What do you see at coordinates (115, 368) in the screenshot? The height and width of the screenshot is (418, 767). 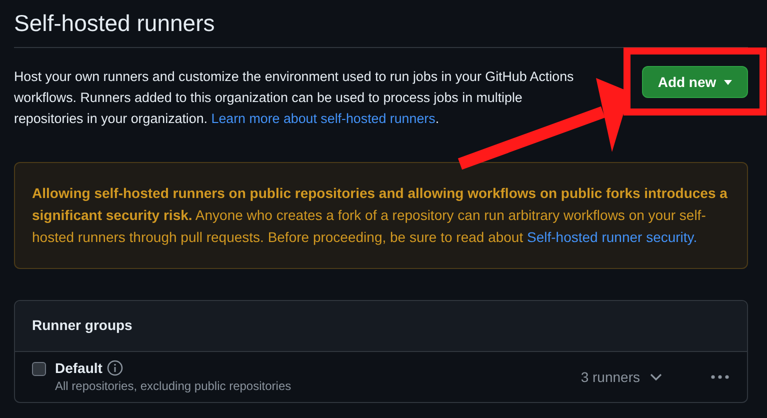 I see `info-icon` at bounding box center [115, 368].